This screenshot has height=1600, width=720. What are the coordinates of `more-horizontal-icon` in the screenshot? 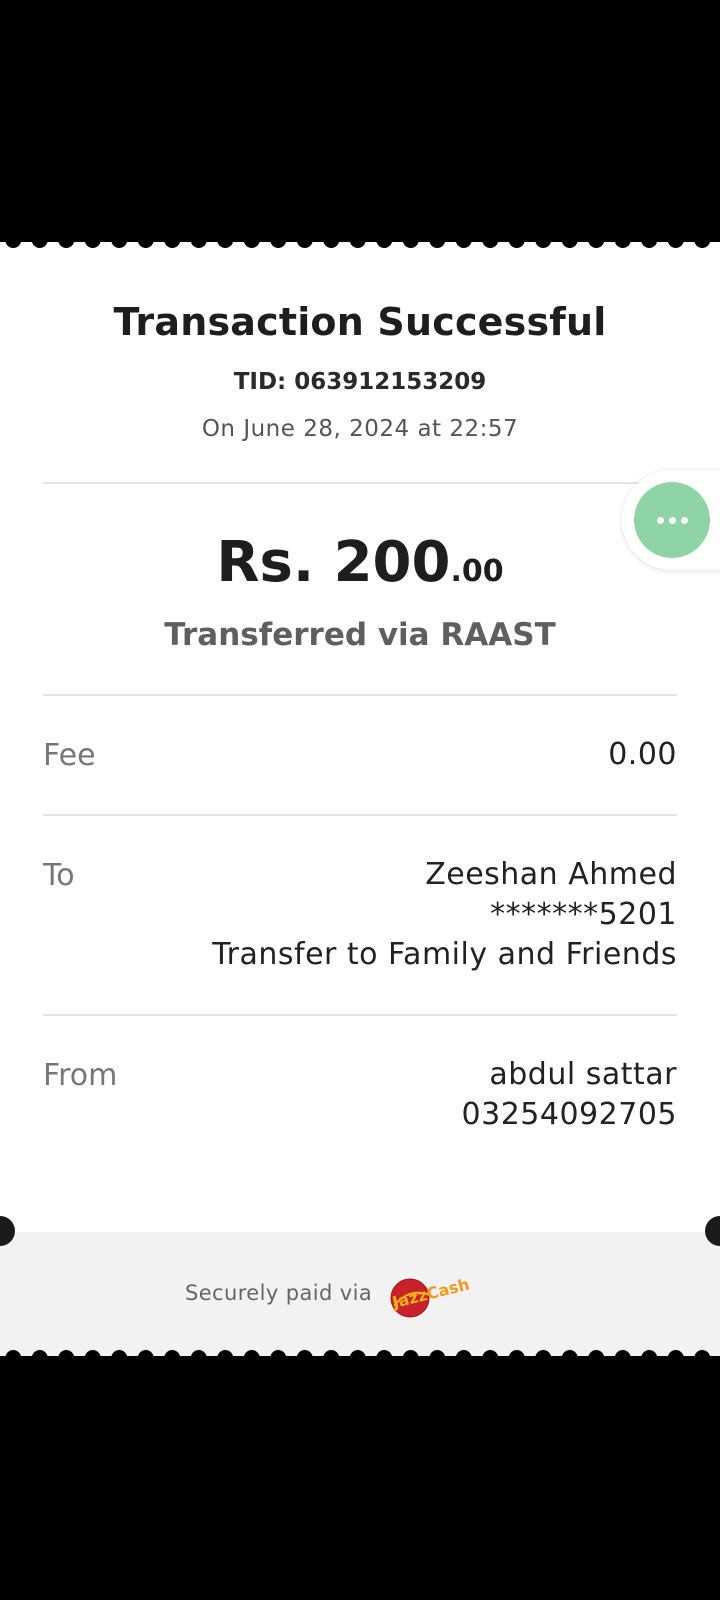 It's located at (660, 520).